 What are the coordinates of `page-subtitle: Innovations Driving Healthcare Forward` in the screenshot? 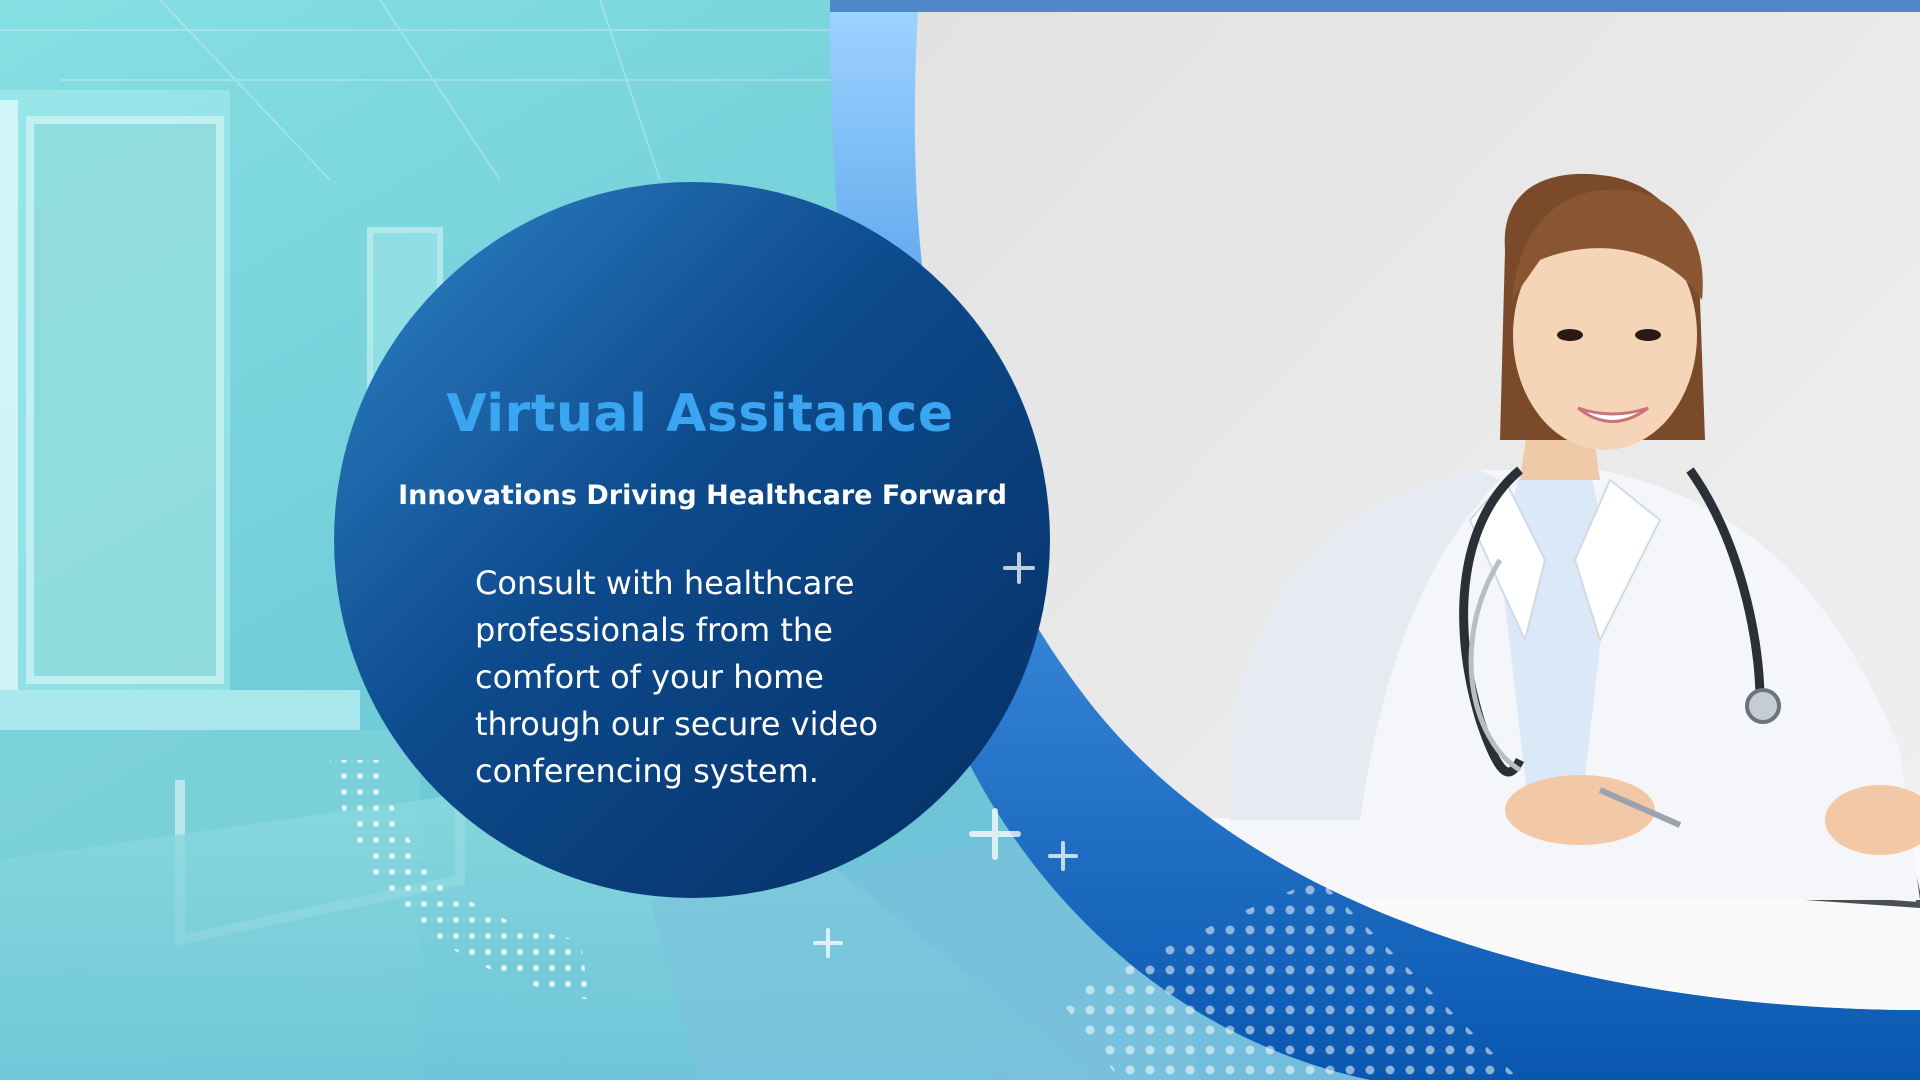 It's located at (702, 495).